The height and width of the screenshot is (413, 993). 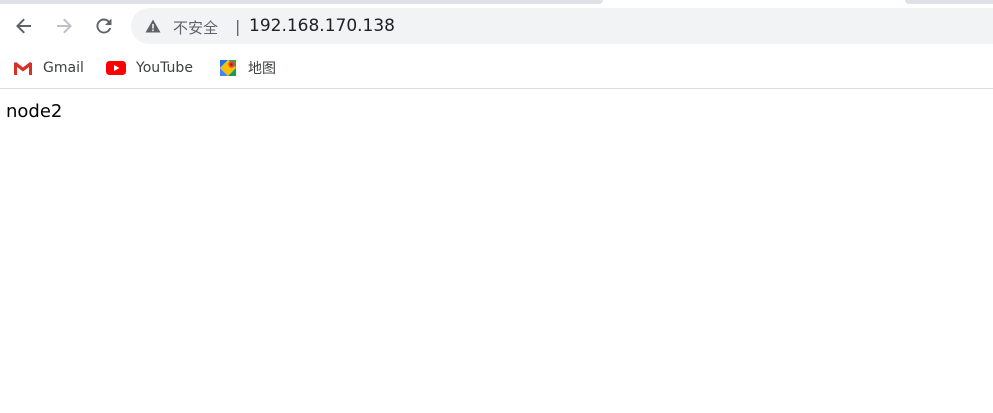 I want to click on arrow-left-icon, so click(x=23, y=26).